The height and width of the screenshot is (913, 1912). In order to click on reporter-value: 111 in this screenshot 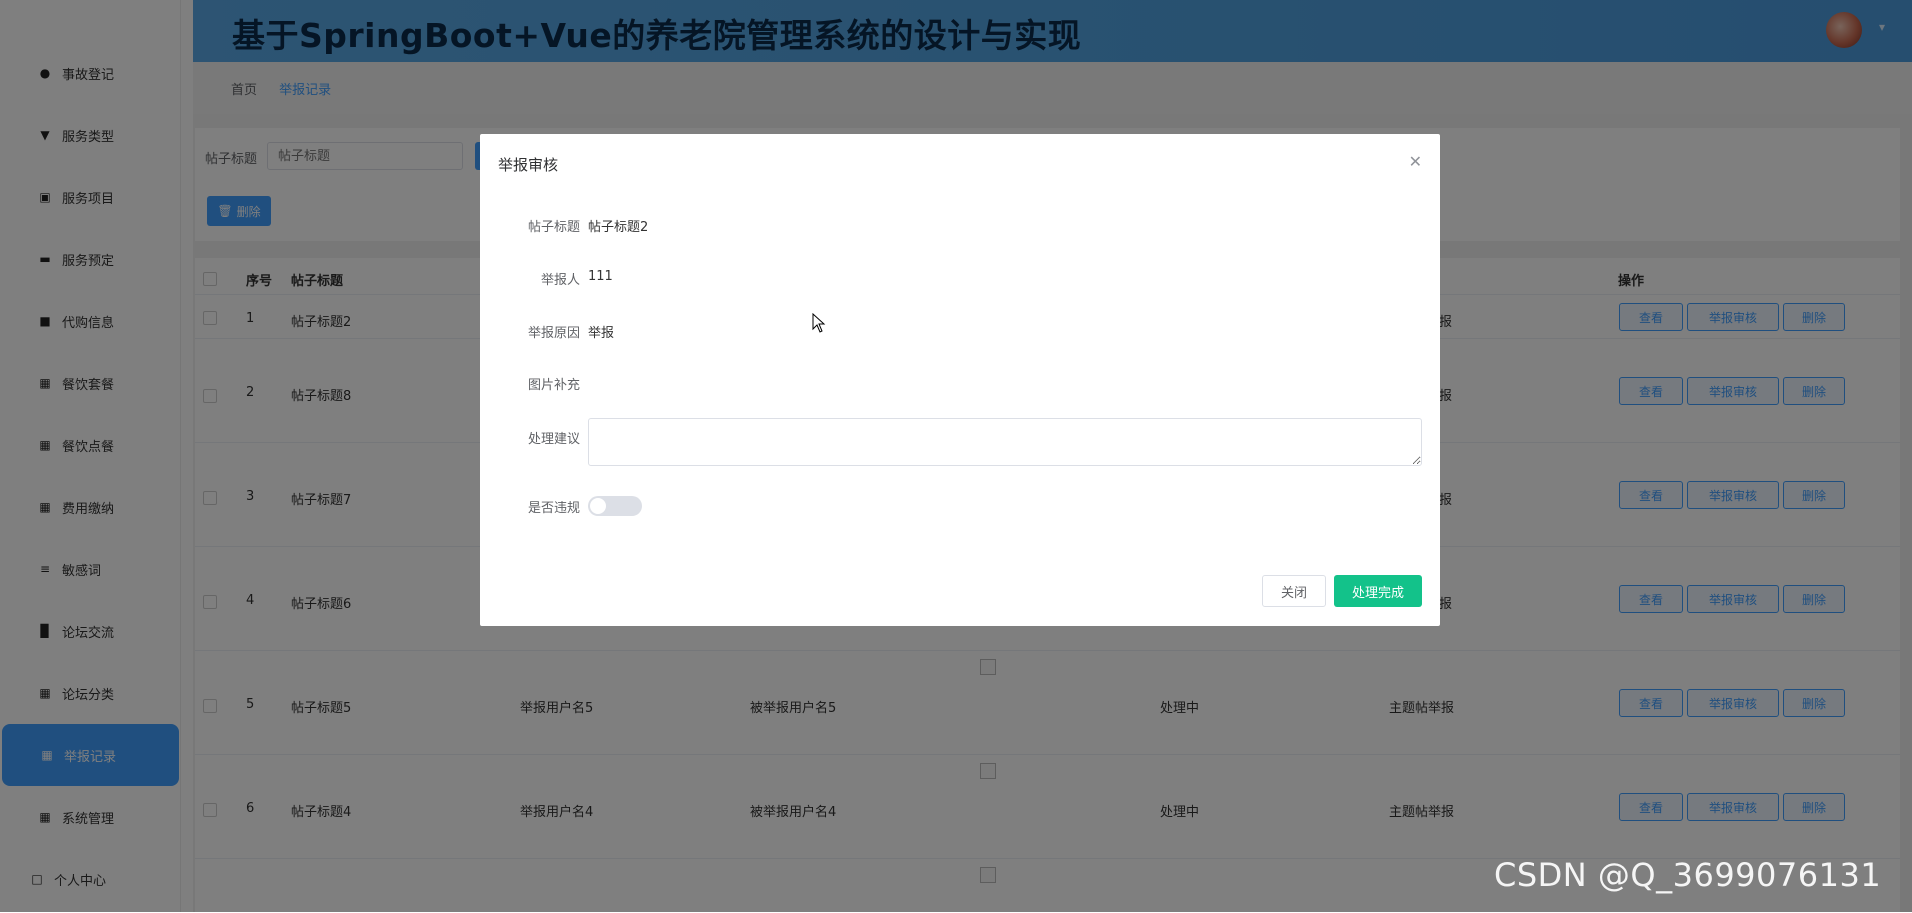, I will do `click(600, 276)`.